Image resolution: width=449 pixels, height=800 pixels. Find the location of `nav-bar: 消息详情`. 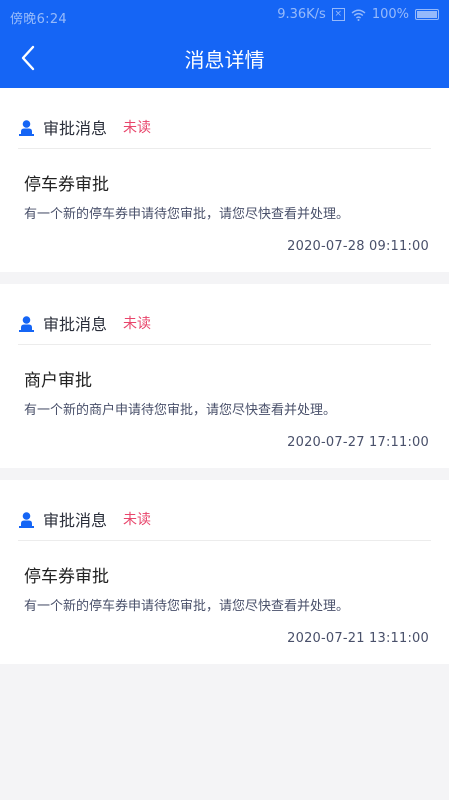

nav-bar: 消息详情 is located at coordinates (224, 60).